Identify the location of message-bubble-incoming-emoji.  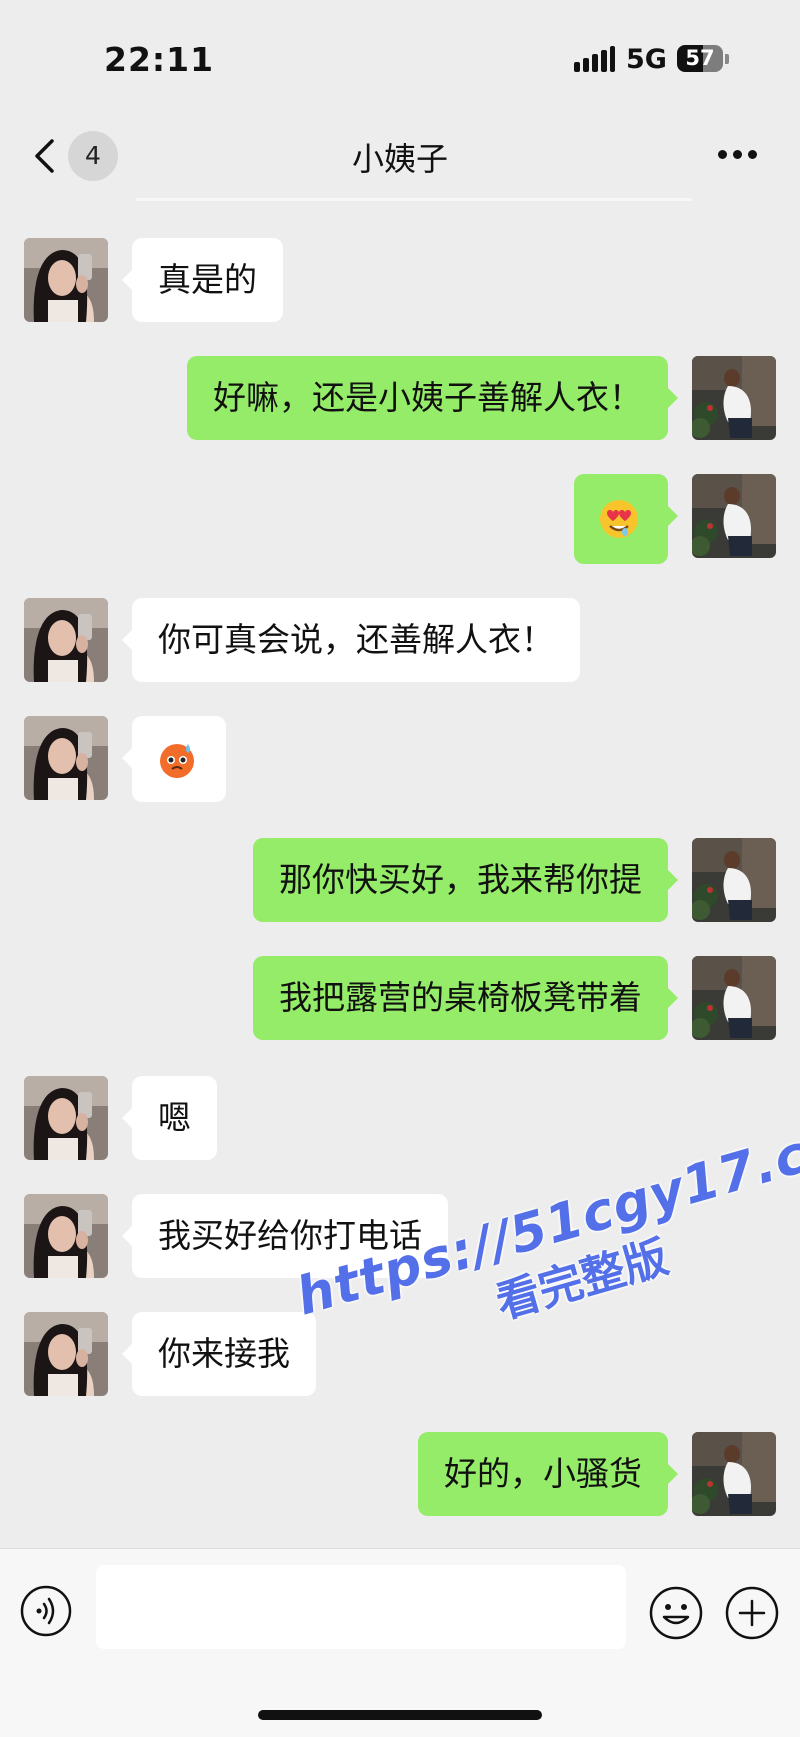
(174, 759).